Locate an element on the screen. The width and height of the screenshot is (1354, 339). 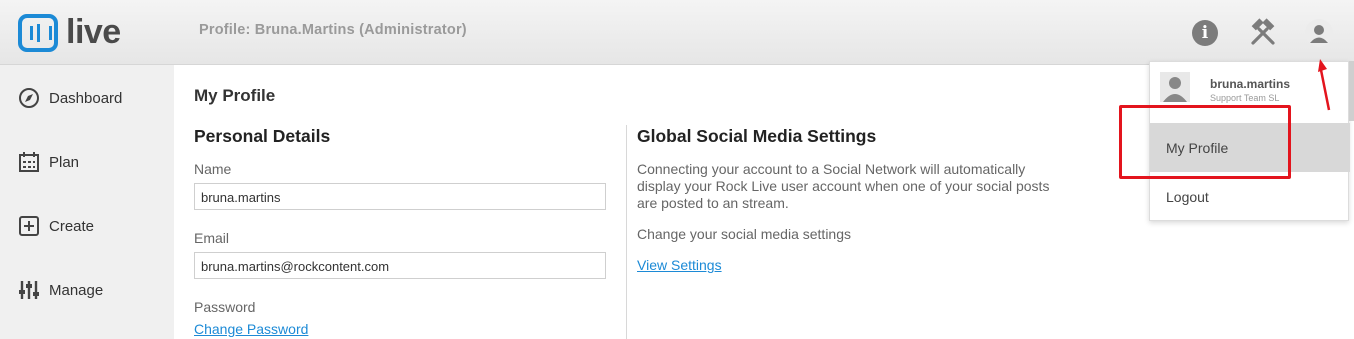
sidebar-item-create: Create is located at coordinates (56, 226).